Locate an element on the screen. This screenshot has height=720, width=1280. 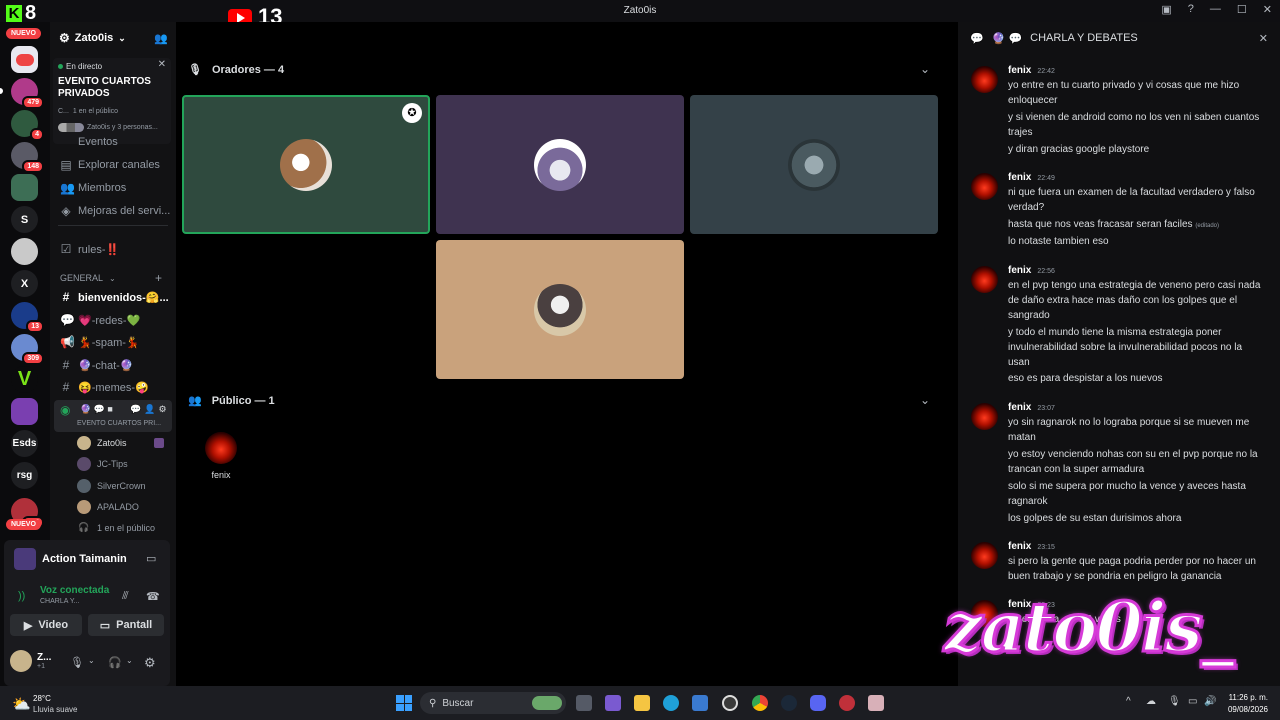
clock-time: 11:26 p. m. is located at coordinates (1247, 697).